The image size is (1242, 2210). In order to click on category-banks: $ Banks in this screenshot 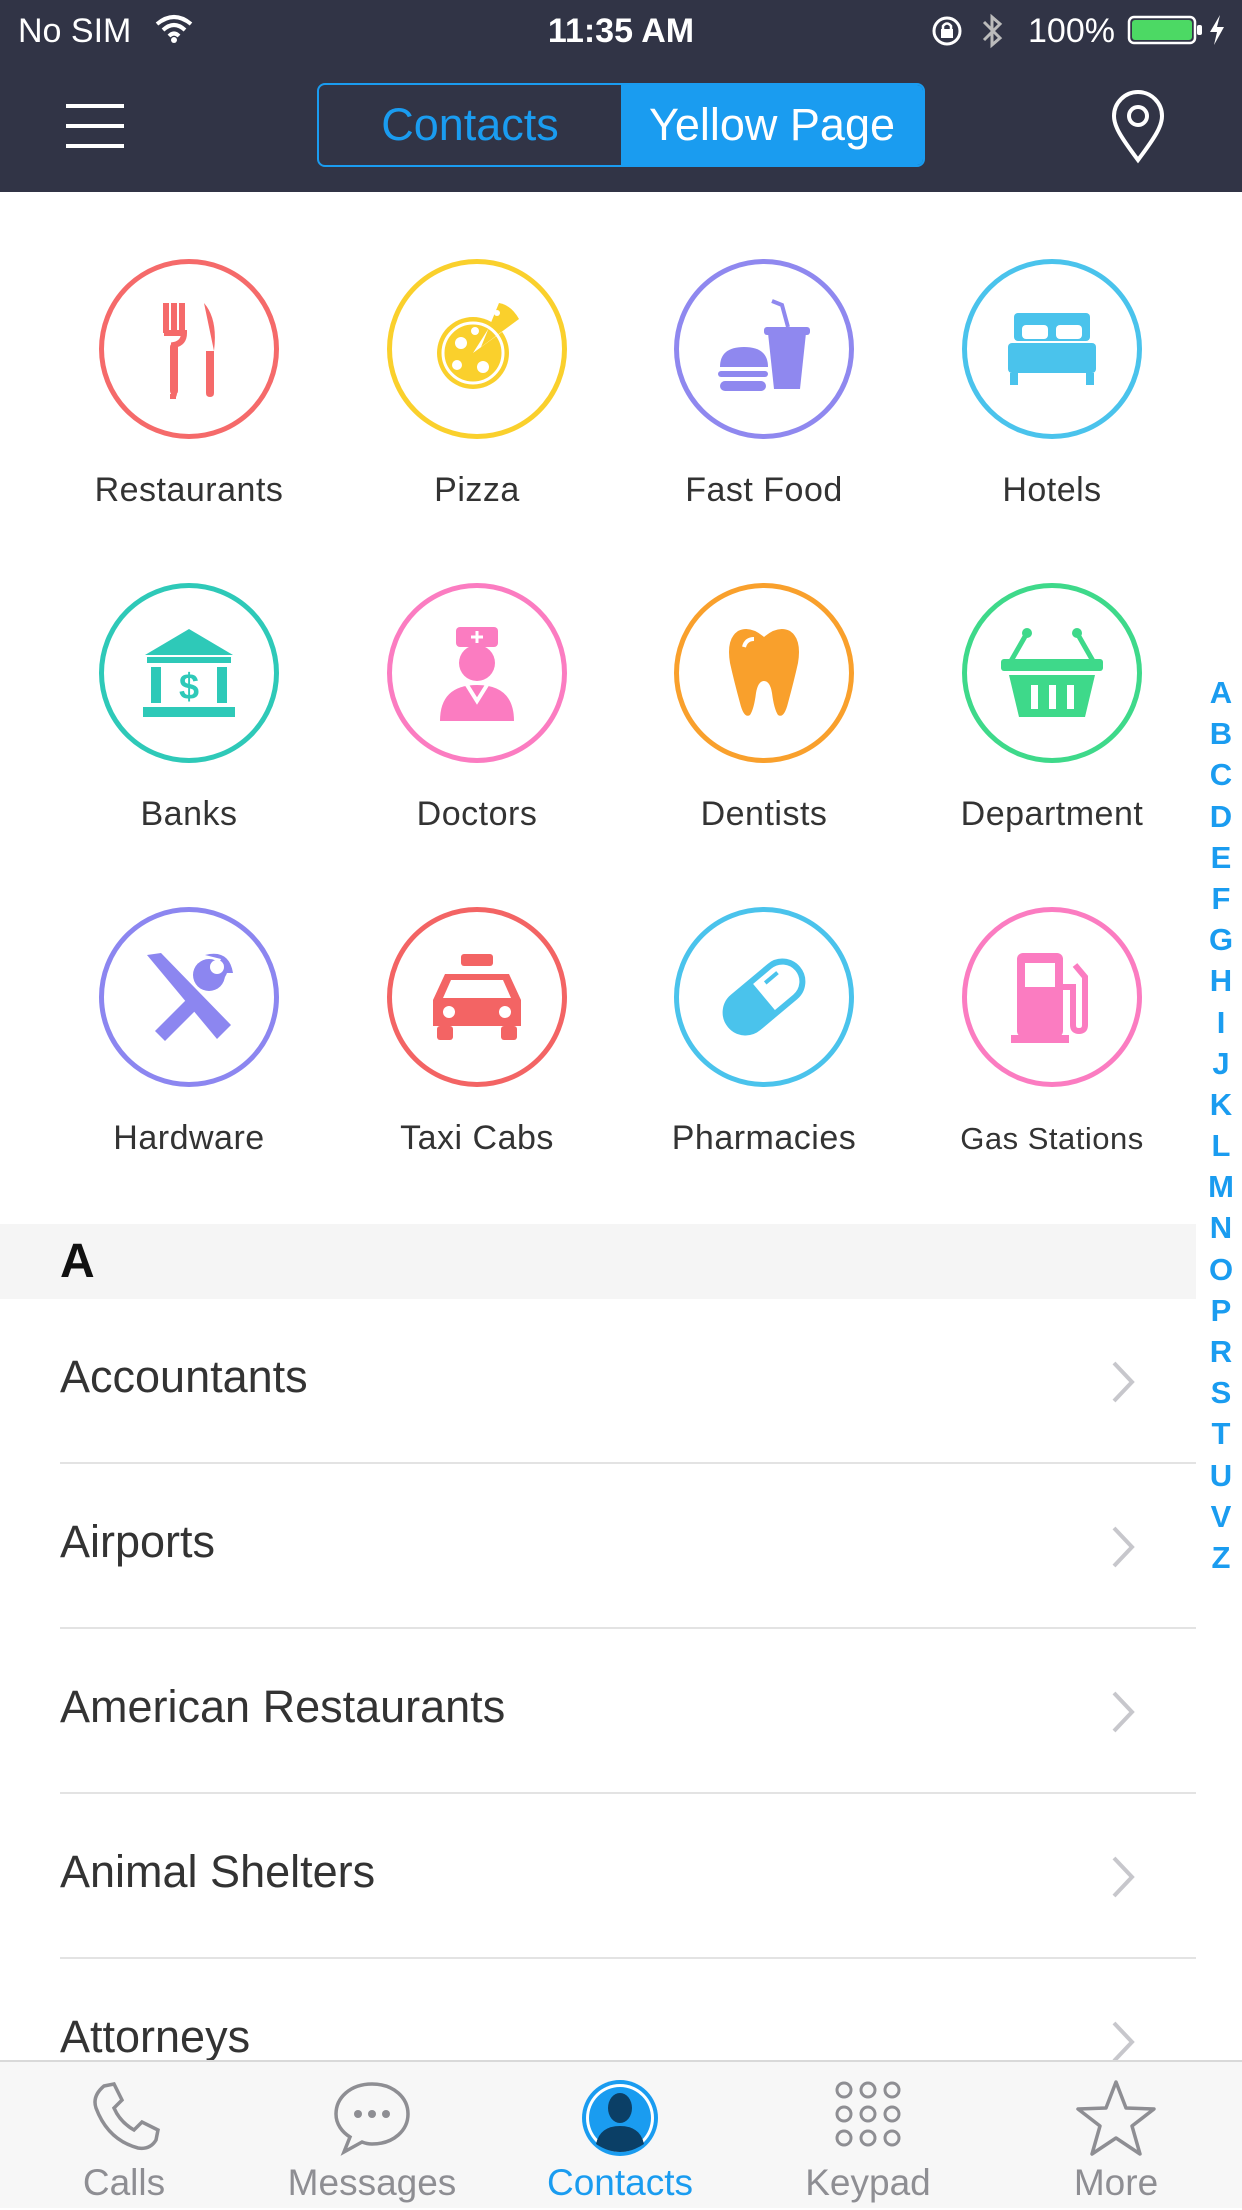, I will do `click(189, 723)`.